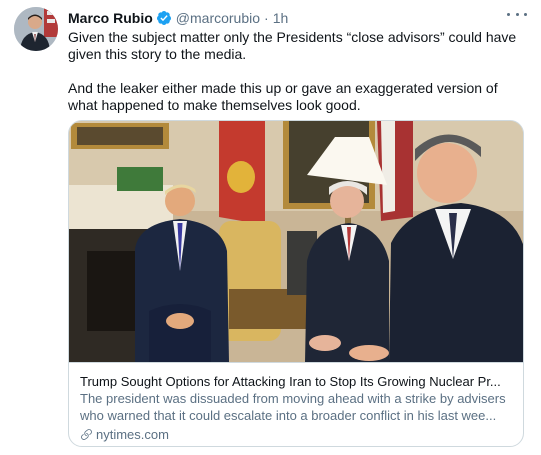 The height and width of the screenshot is (455, 541). What do you see at coordinates (132, 434) in the screenshot?
I see `card-domain-text: nytimes.com` at bounding box center [132, 434].